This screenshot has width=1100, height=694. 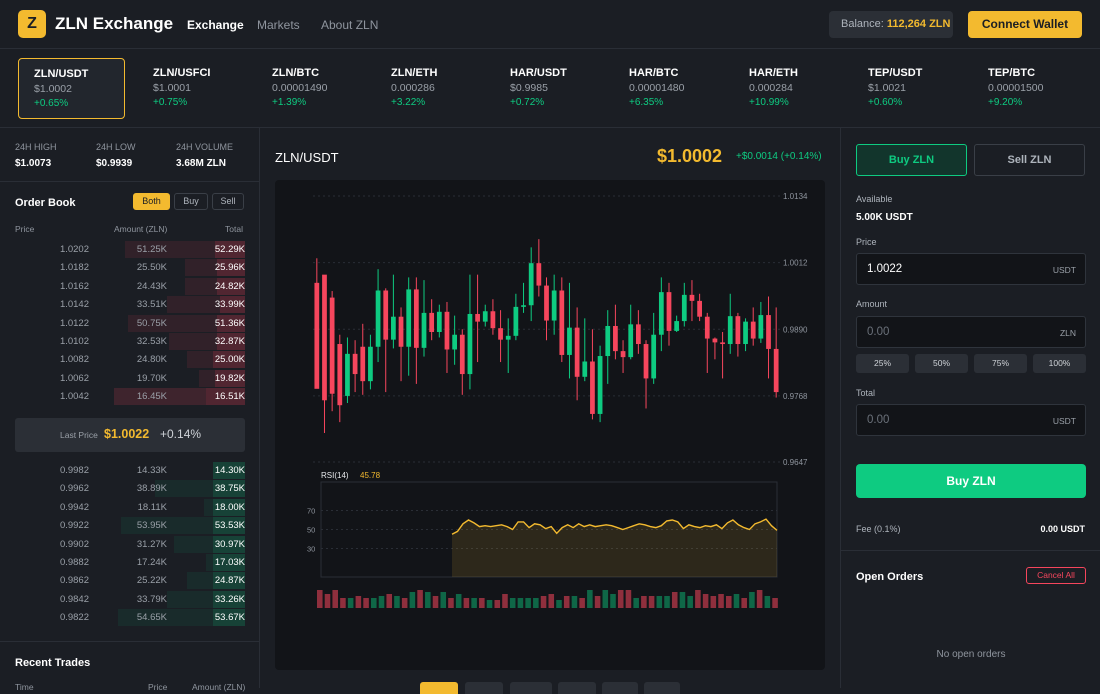 What do you see at coordinates (191, 201) in the screenshot?
I see `tab-buy: Buy` at bounding box center [191, 201].